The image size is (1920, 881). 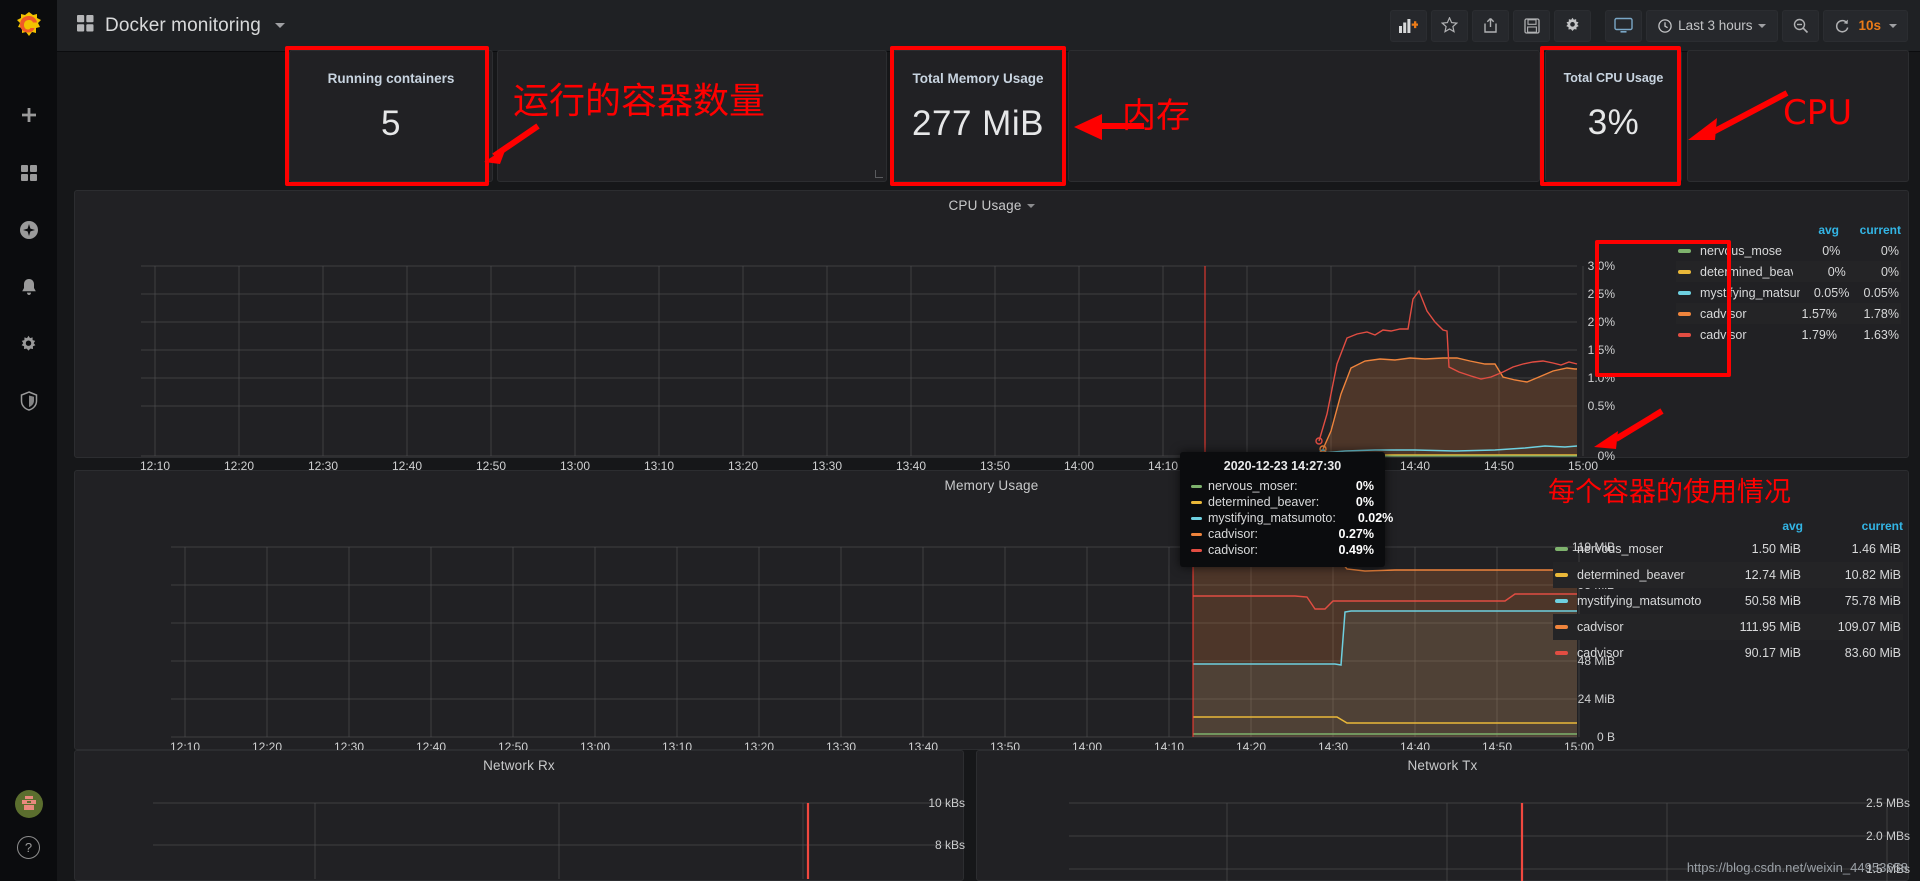 What do you see at coordinates (1665, 25) in the screenshot?
I see `clock-icon` at bounding box center [1665, 25].